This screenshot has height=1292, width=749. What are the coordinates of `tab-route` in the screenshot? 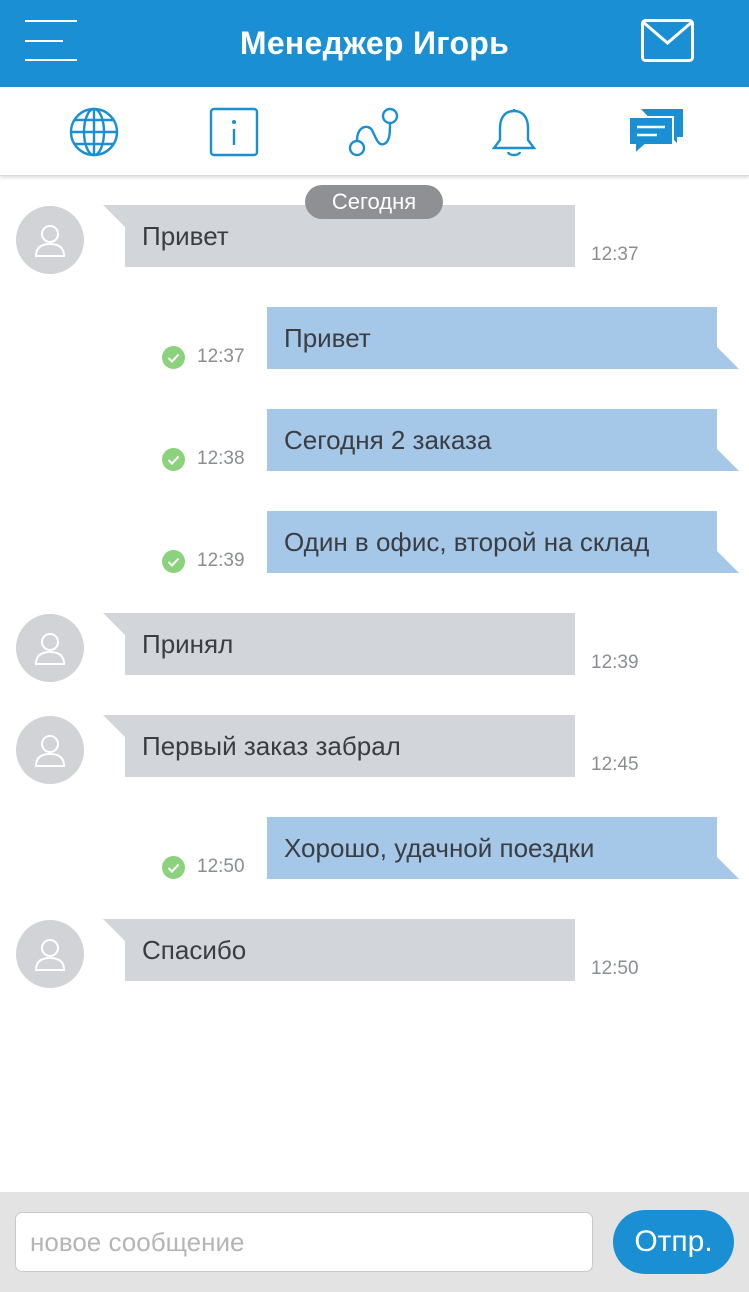 It's located at (374, 131).